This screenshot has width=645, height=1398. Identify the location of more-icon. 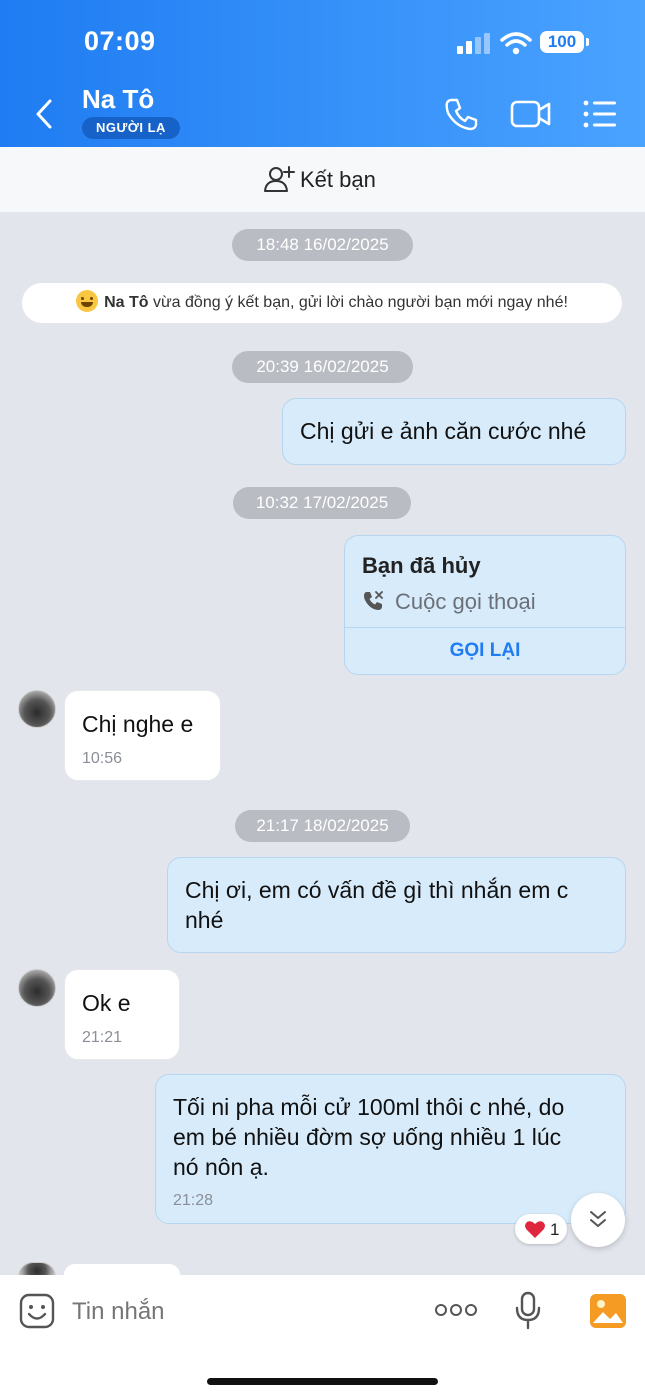
(456, 1310).